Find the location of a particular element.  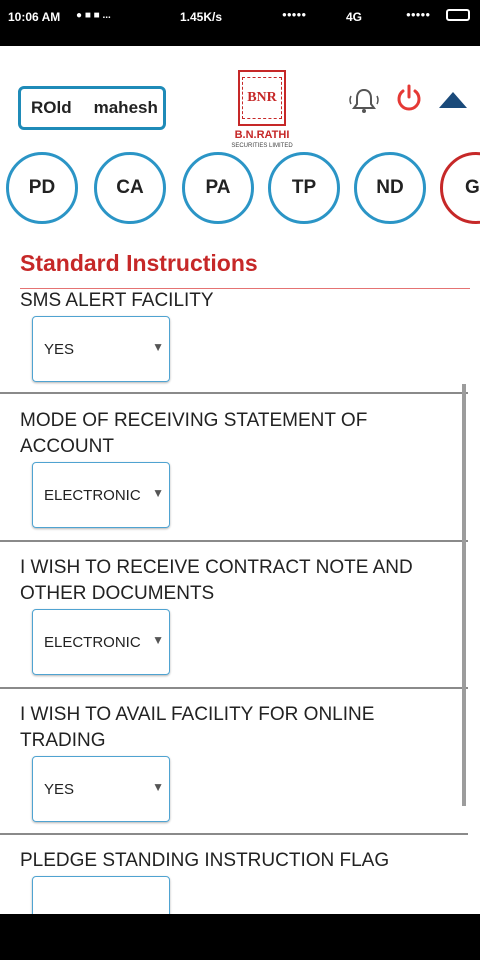

contract-note-select: ELECTRONIC ▼ is located at coordinates (101, 642).